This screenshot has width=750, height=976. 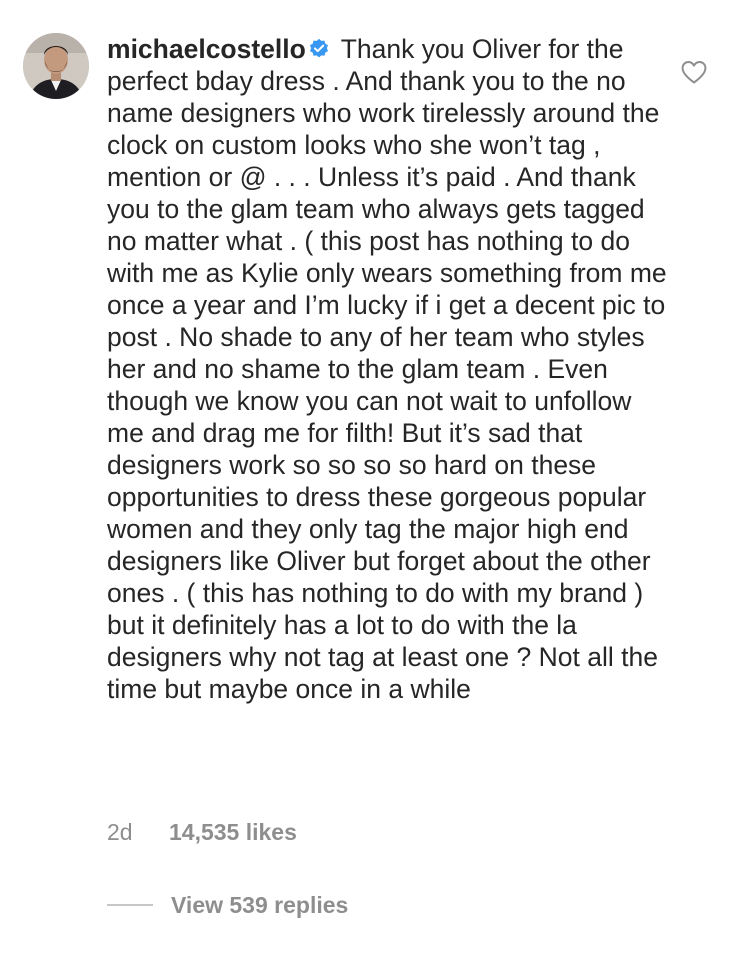 What do you see at coordinates (130, 905) in the screenshot?
I see `replies-divider-line` at bounding box center [130, 905].